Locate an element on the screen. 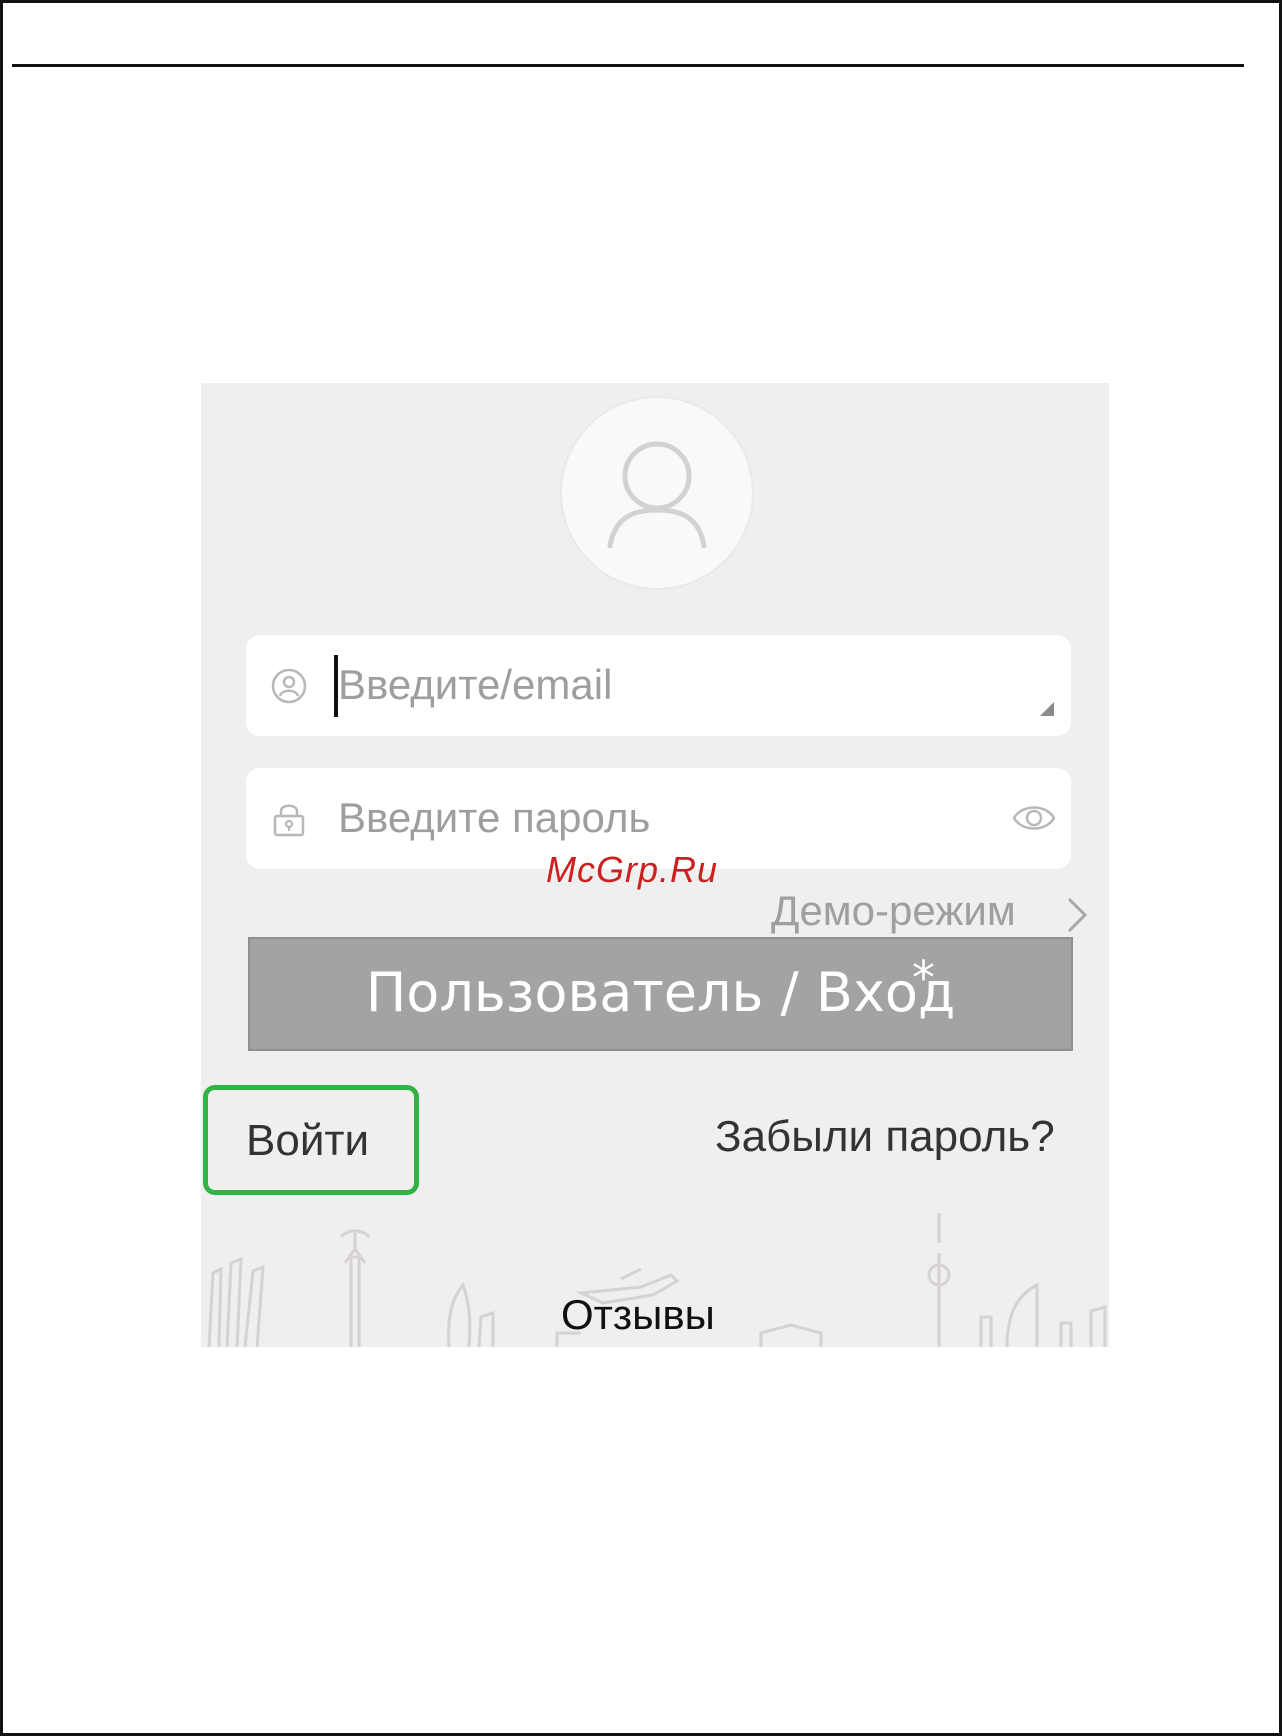  banner-label: Пользователь / Вход is located at coordinates (660, 992).